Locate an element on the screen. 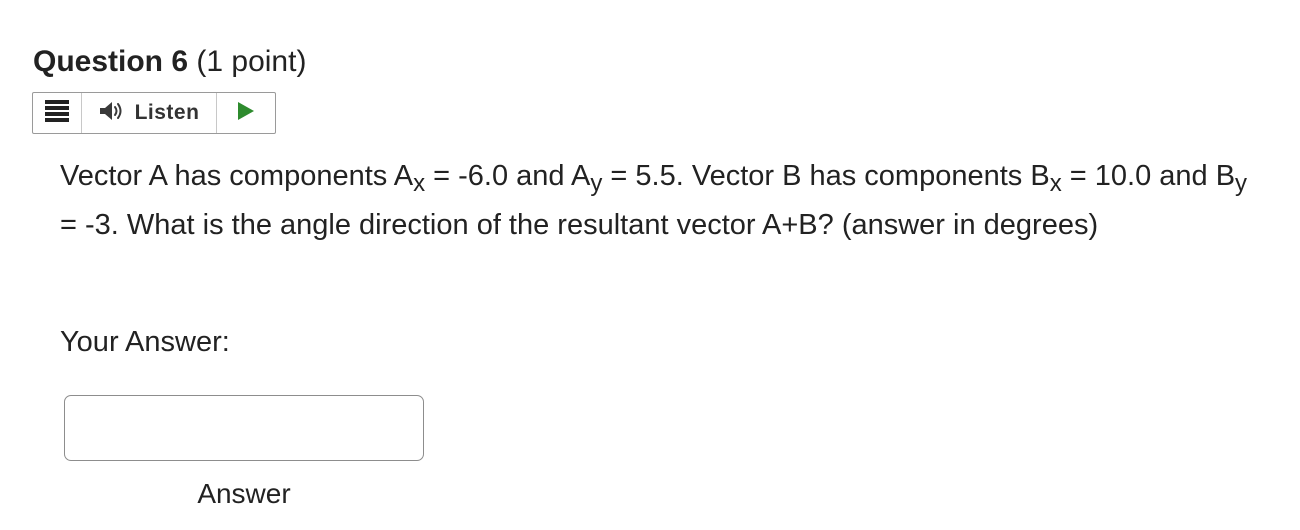 The height and width of the screenshot is (530, 1300). play-icon is located at coordinates (246, 113).